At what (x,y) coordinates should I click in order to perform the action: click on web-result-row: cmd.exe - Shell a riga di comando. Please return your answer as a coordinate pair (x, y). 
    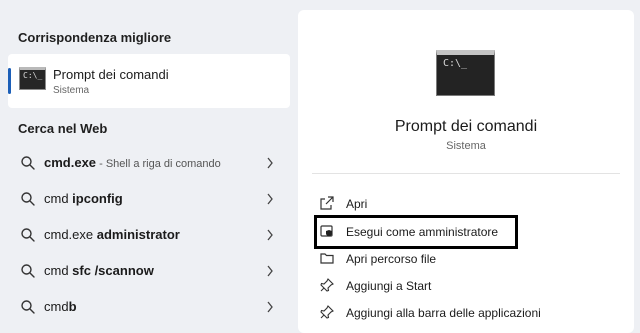
    Looking at the image, I should click on (149, 163).